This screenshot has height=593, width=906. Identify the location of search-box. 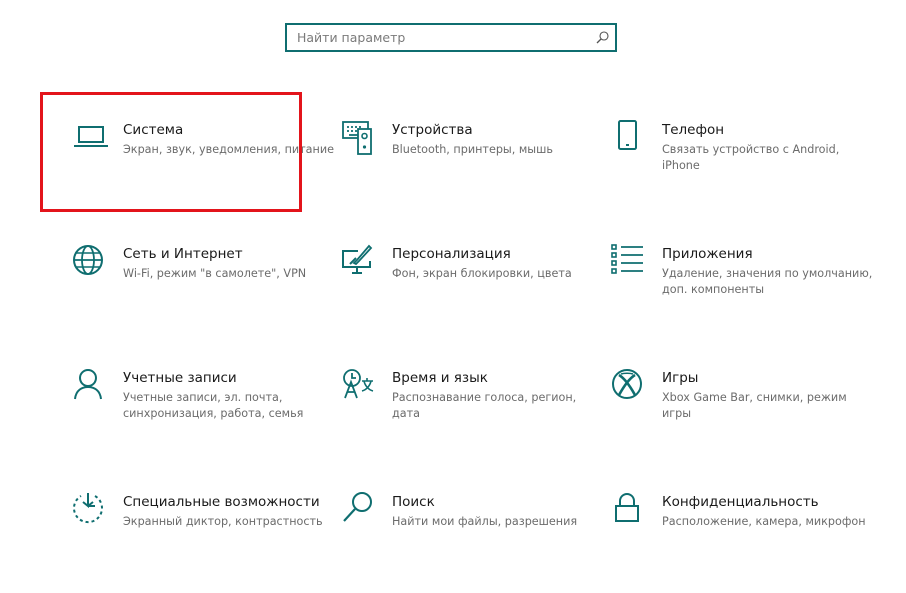
(451, 37).